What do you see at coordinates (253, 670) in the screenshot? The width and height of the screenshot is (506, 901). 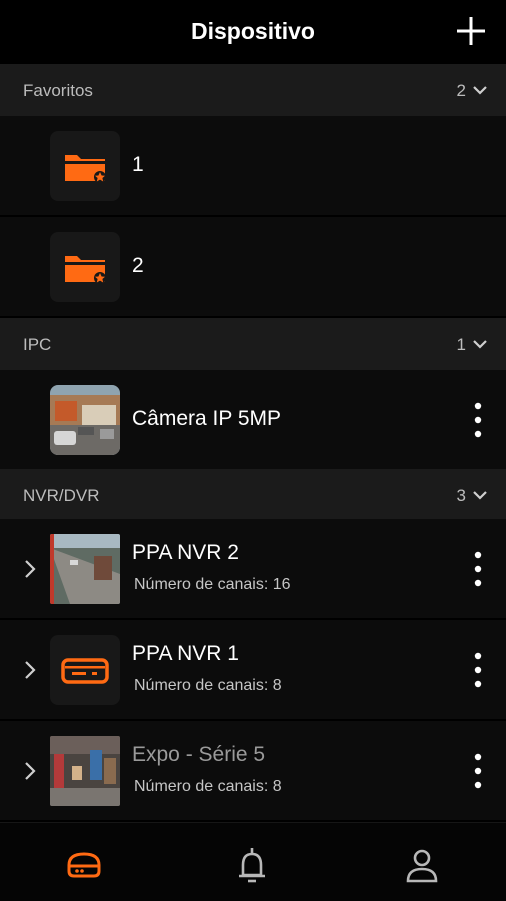 I see `device-row-nvr: PPA NVR 1 Número de canais: 8` at bounding box center [253, 670].